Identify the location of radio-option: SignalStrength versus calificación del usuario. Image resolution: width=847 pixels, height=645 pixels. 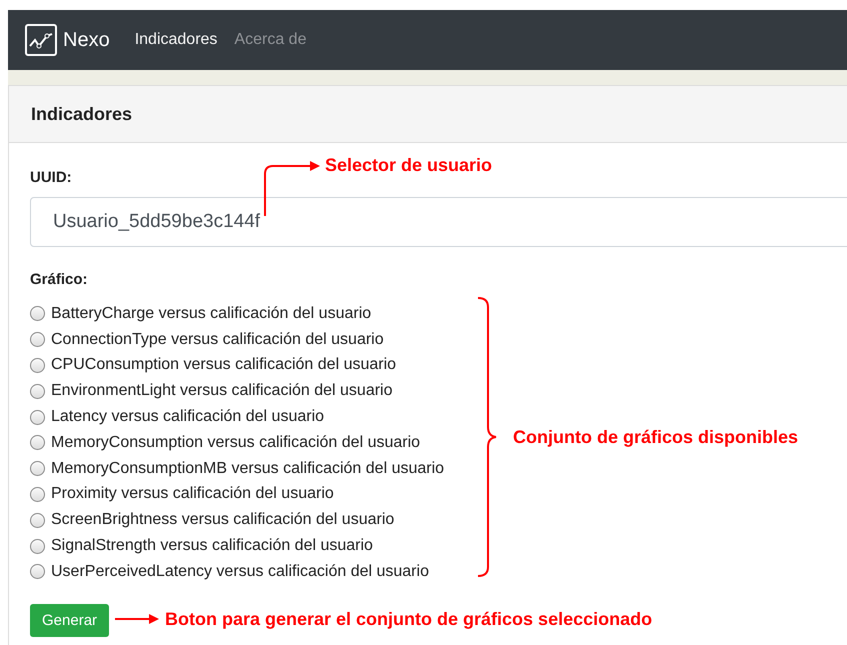
(237, 546).